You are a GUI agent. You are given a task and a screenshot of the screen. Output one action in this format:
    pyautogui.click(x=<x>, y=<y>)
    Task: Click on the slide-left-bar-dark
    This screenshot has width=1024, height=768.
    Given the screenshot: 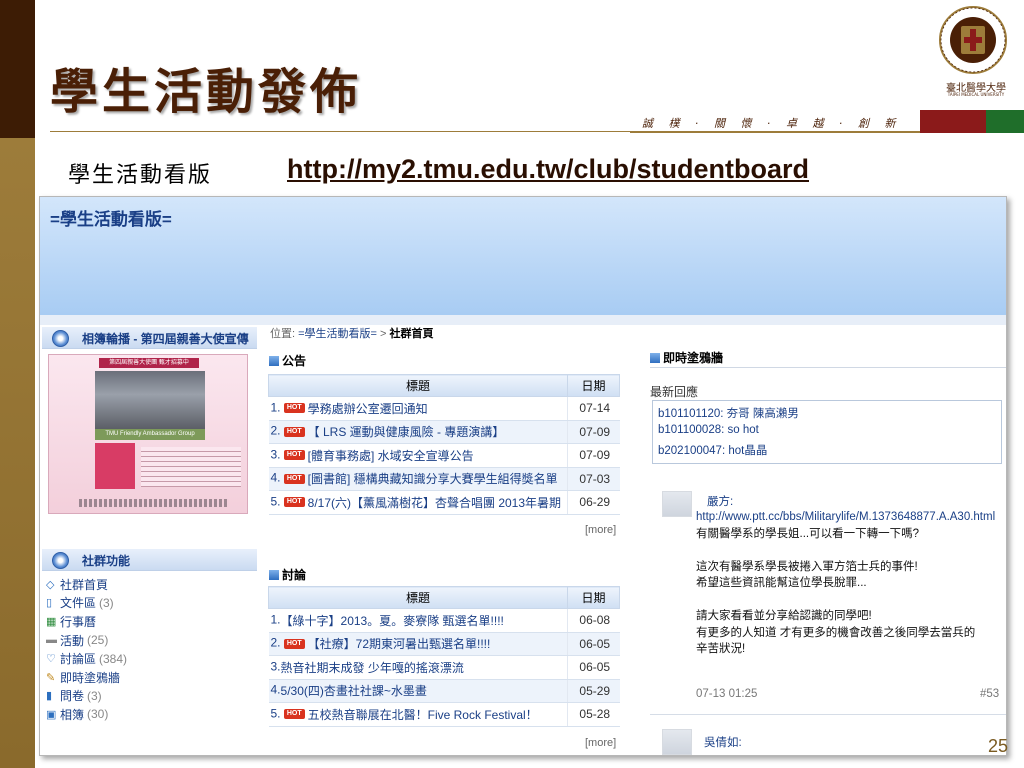 What is the action you would take?
    pyautogui.click(x=17, y=69)
    